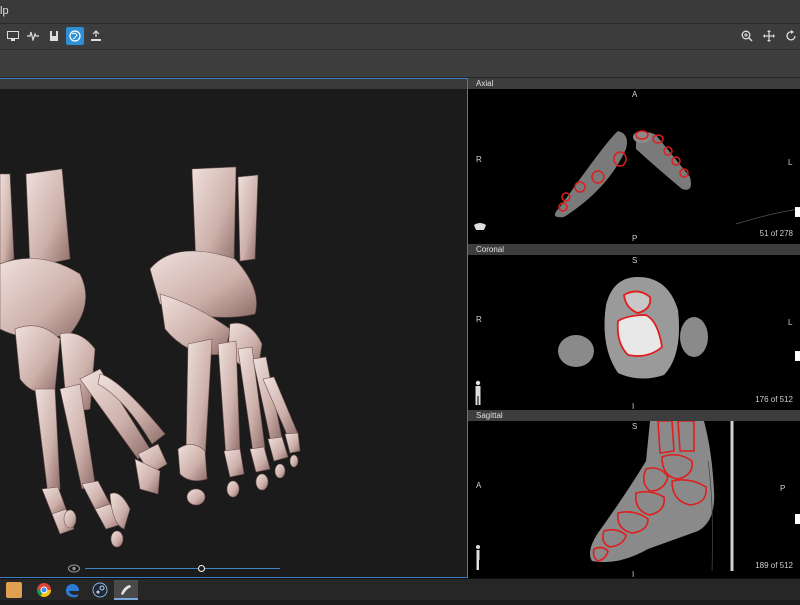  Describe the element at coordinates (634, 83) in the screenshot. I see `axial-title: Axial` at that location.